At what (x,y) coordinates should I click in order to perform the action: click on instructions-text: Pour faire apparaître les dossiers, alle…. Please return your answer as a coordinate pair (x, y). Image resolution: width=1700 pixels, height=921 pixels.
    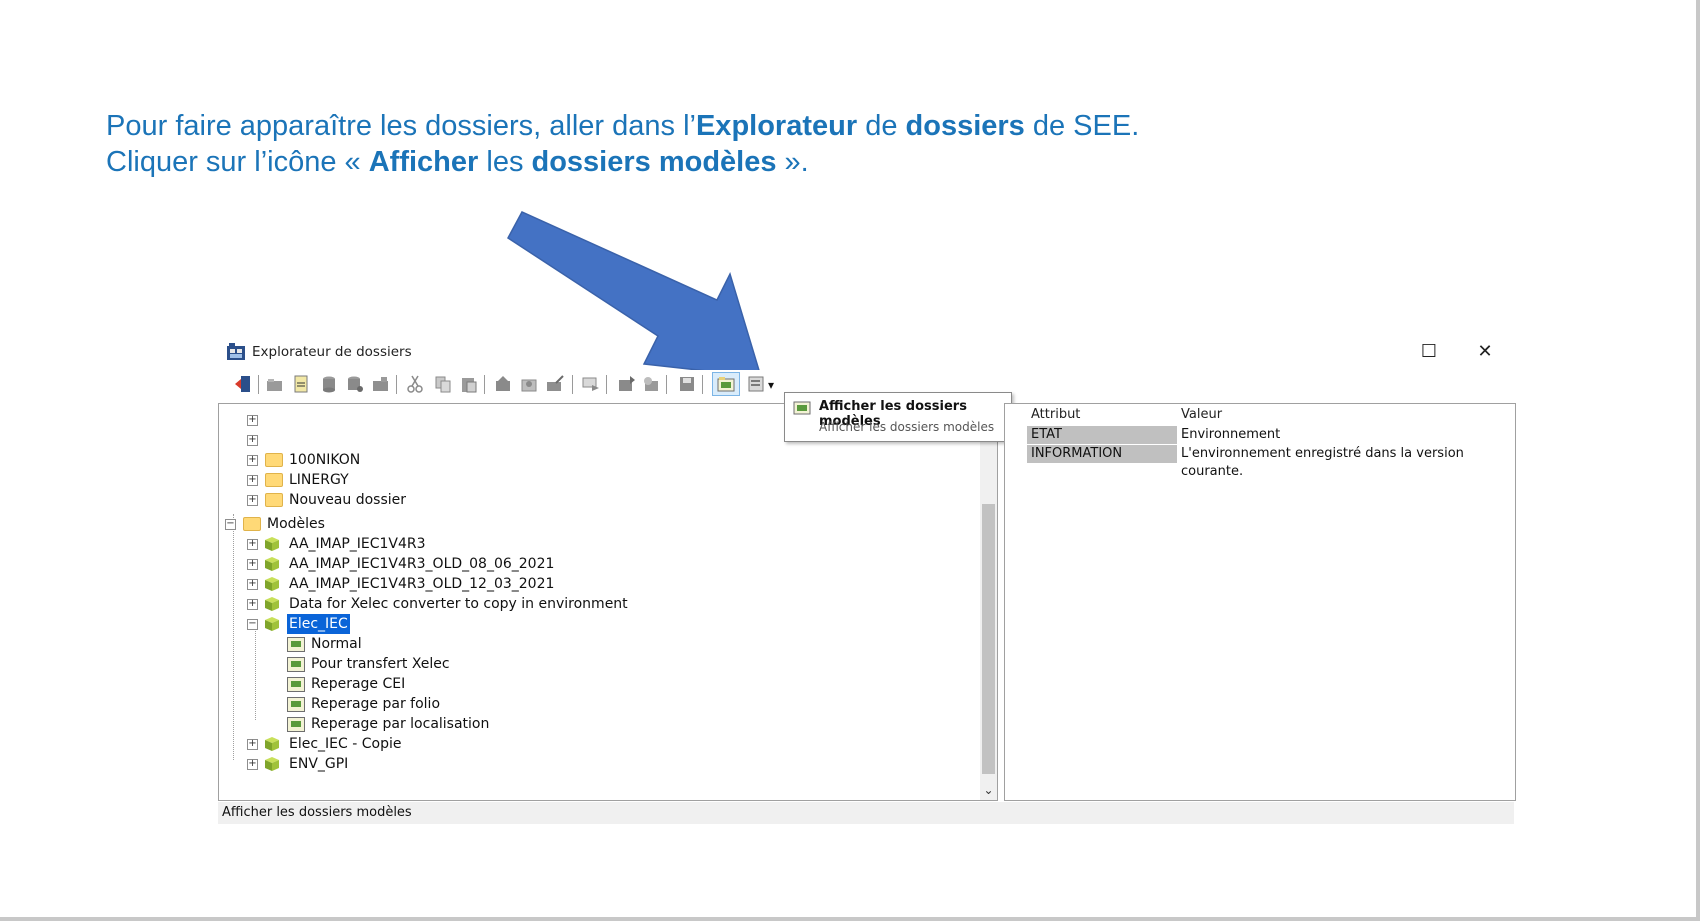
    Looking at the image, I should click on (622, 144).